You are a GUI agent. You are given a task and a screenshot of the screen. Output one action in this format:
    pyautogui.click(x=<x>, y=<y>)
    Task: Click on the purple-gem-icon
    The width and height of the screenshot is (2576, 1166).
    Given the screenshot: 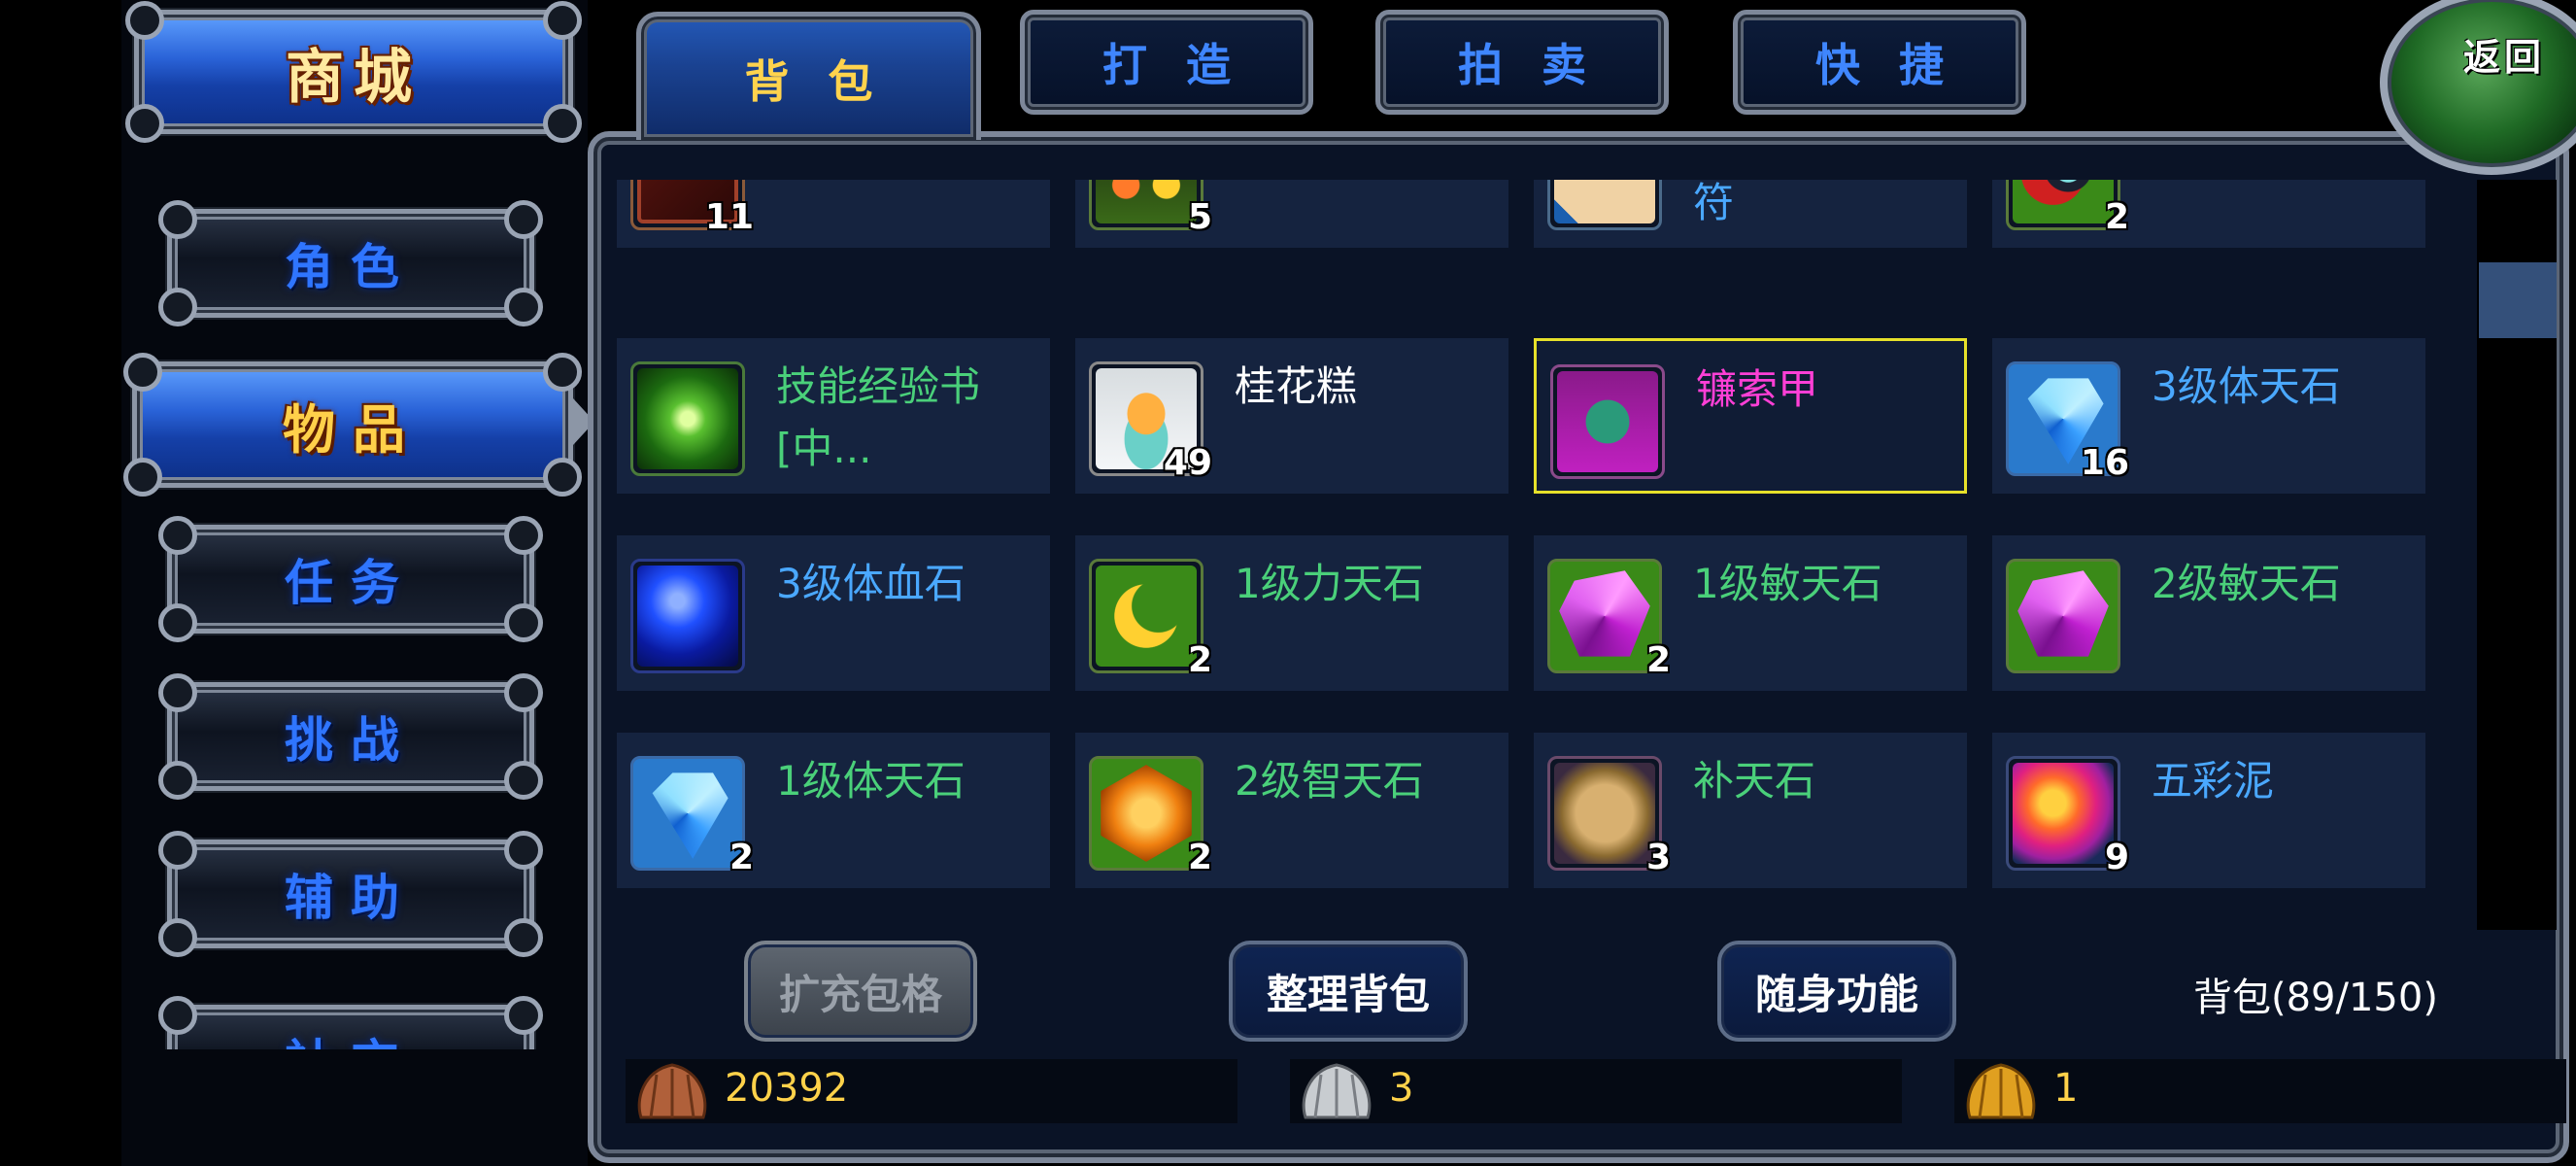 What is the action you would take?
    pyautogui.click(x=2063, y=616)
    